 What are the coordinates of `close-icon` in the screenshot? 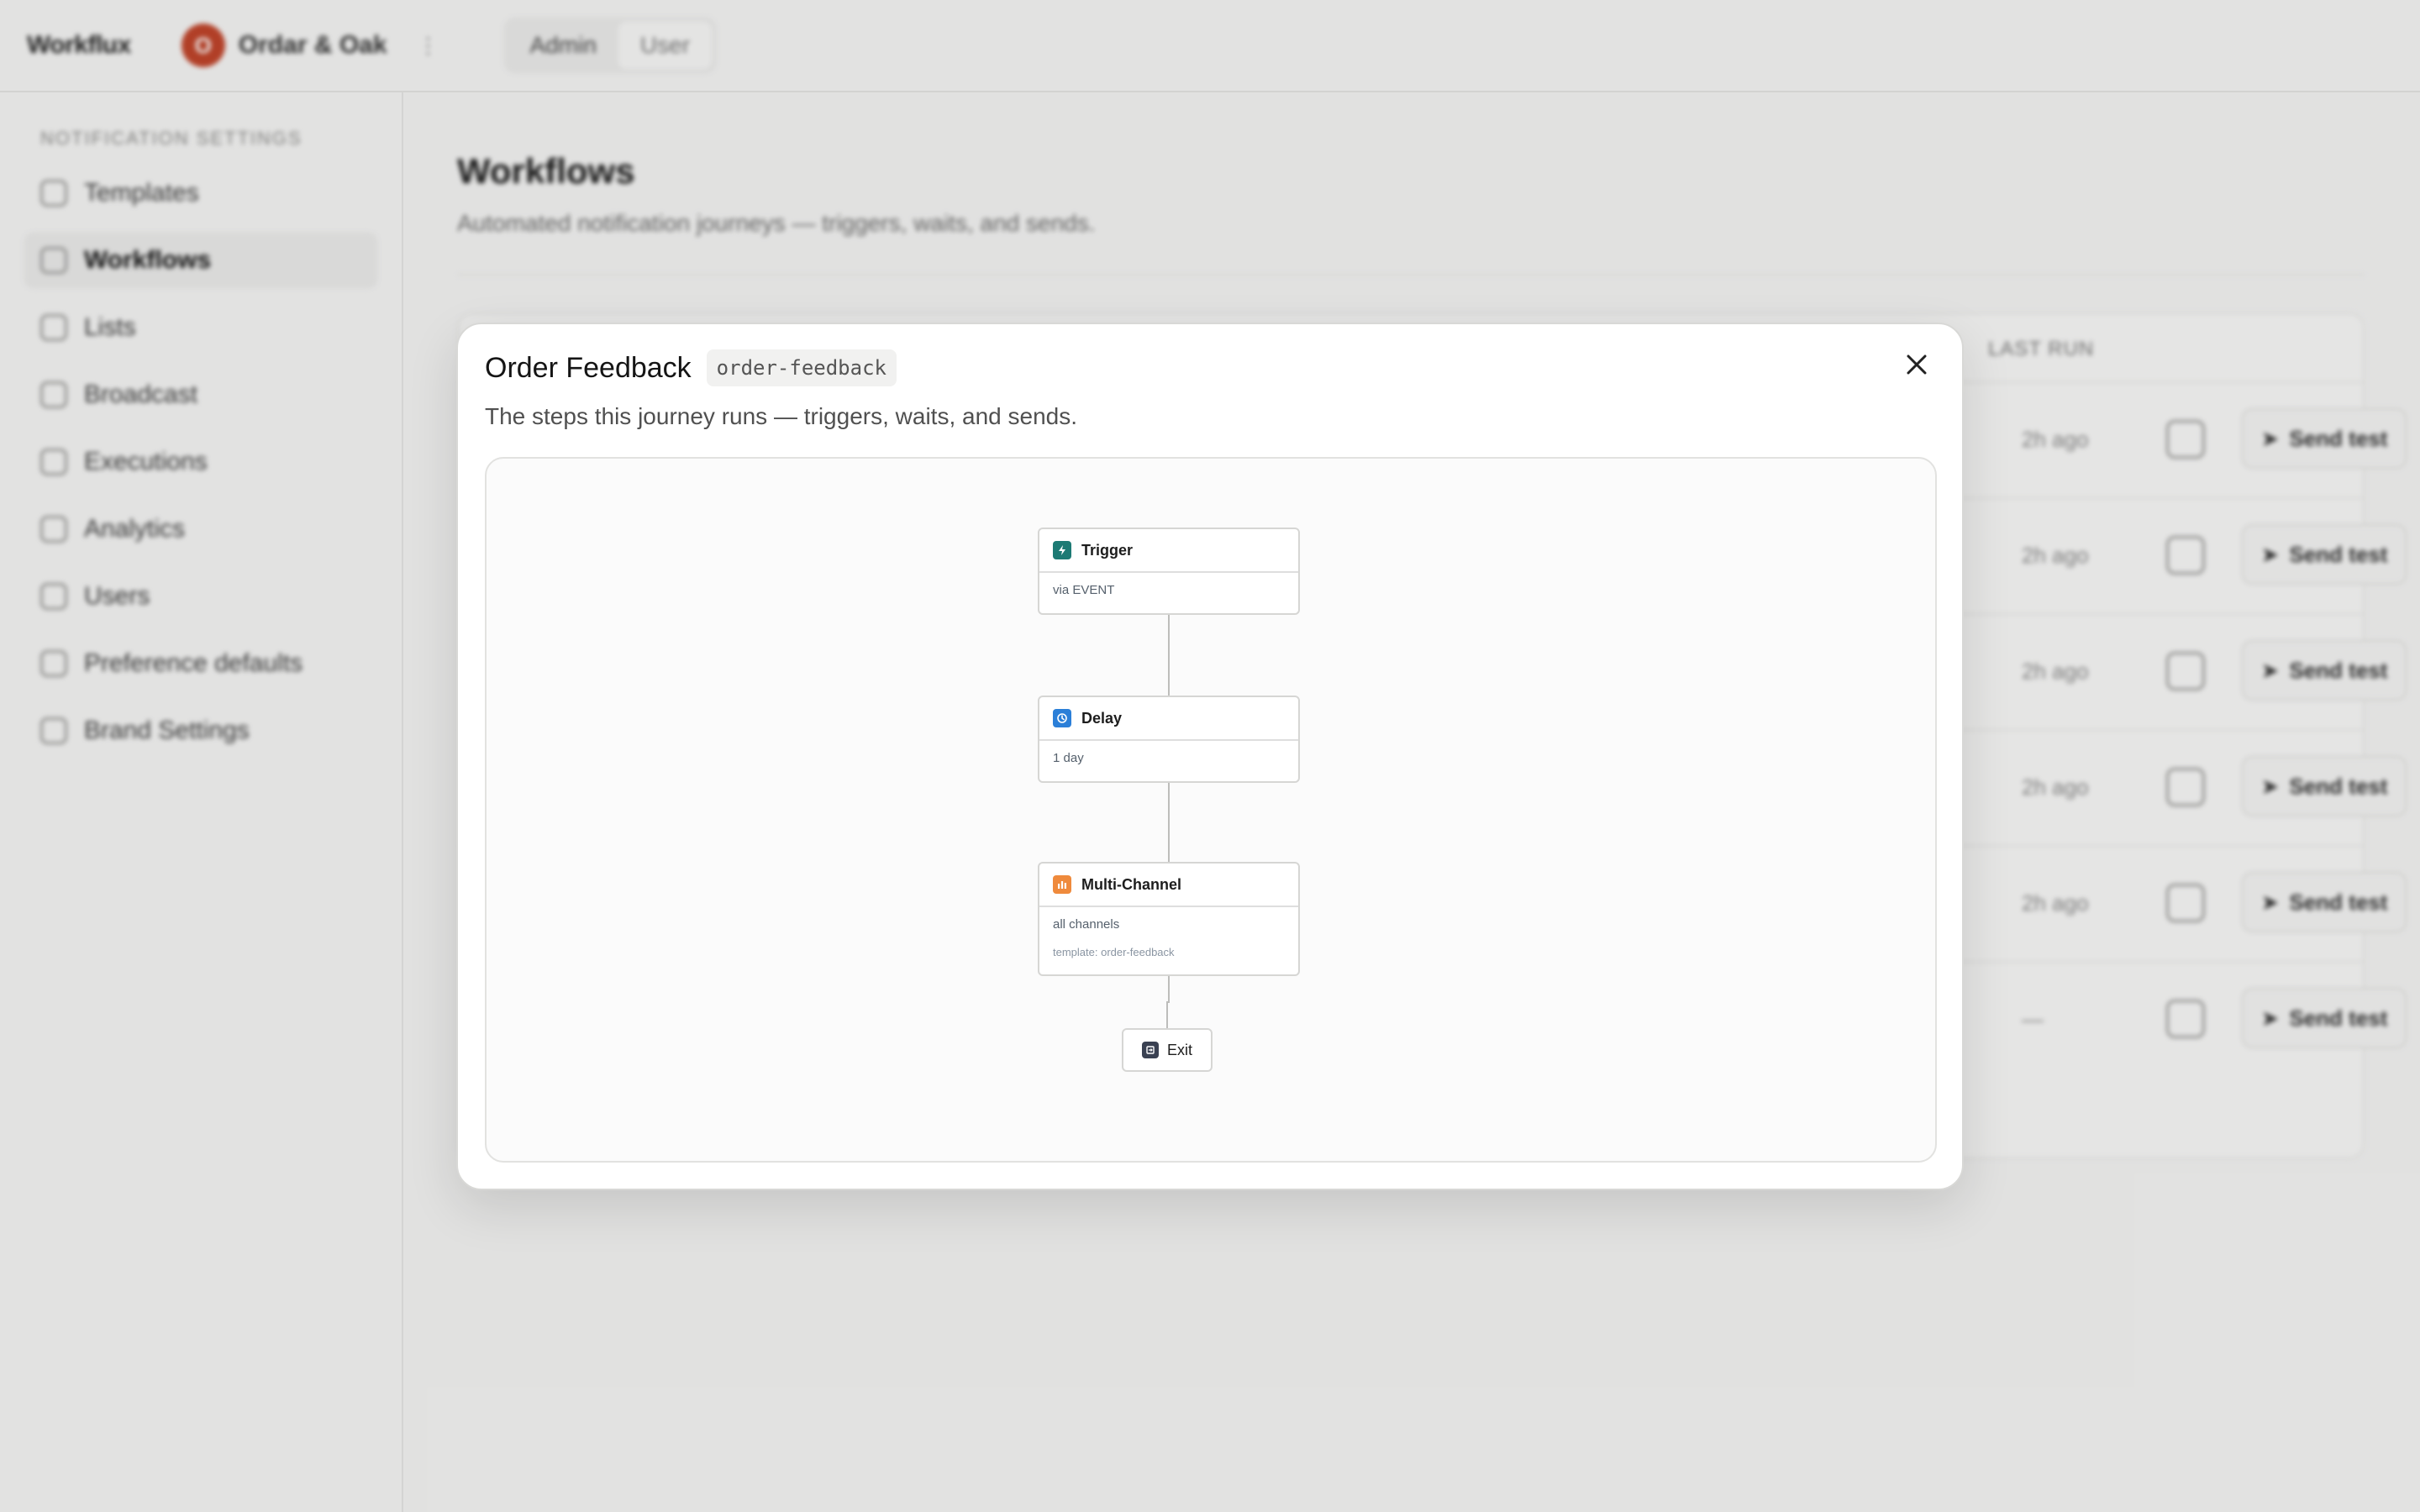 It's located at (1917, 364).